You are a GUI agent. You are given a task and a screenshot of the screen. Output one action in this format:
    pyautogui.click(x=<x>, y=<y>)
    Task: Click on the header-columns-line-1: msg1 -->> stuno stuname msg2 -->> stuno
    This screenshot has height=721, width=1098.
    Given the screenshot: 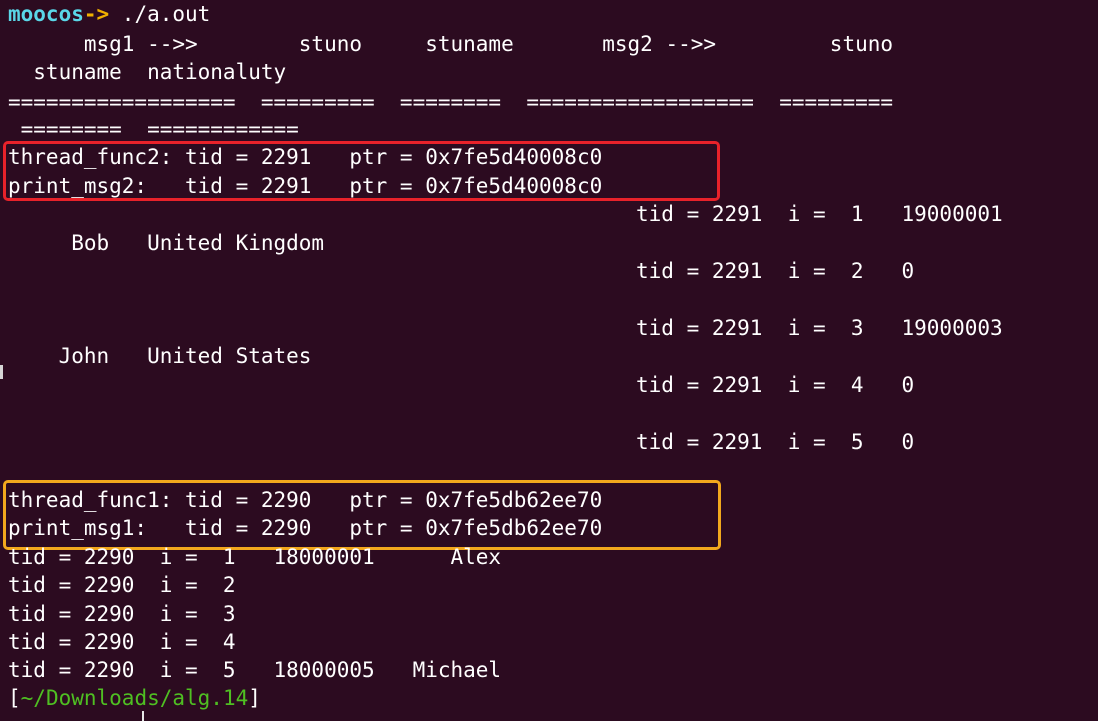 What is the action you would take?
    pyautogui.click(x=451, y=44)
    